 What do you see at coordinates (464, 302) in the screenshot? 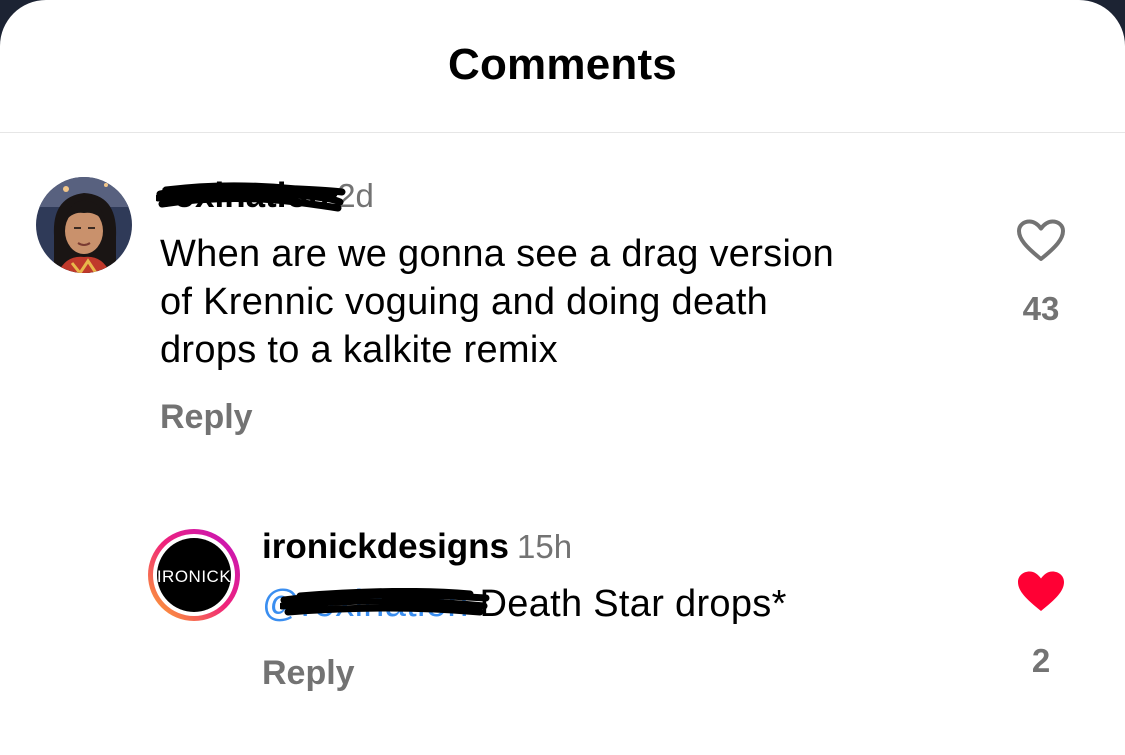
I see `comment-text-line: of Krennic voguing and doing death` at bounding box center [464, 302].